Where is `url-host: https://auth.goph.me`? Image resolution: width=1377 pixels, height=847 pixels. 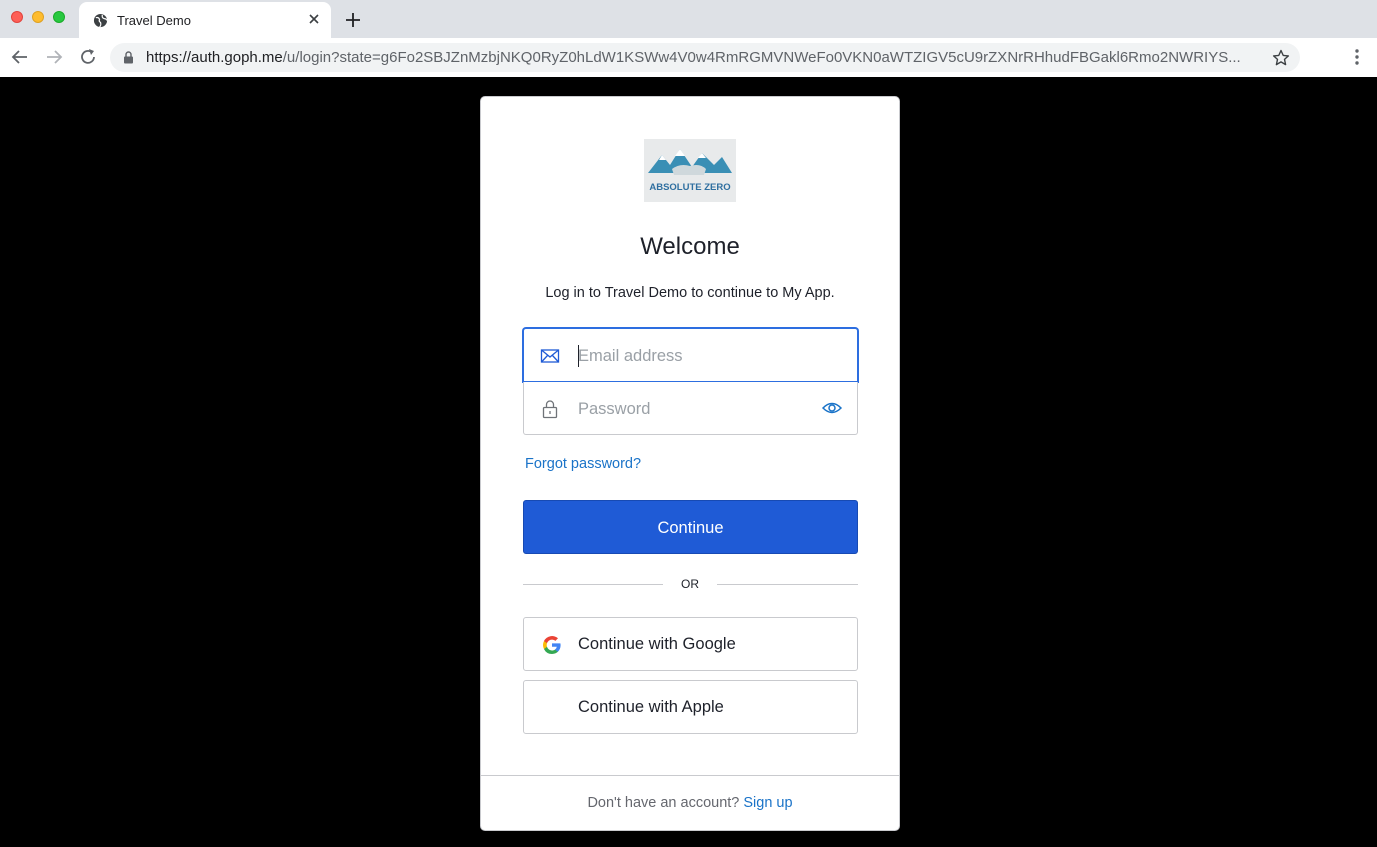
url-host: https://auth.goph.me is located at coordinates (214, 57).